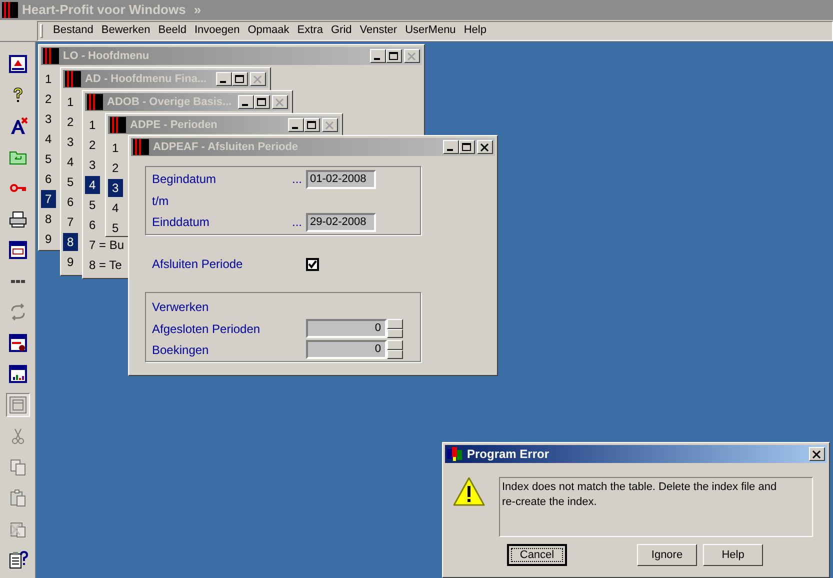  Describe the element at coordinates (198, 264) in the screenshot. I see `checkbox-label: Afsluiten Periode` at that location.